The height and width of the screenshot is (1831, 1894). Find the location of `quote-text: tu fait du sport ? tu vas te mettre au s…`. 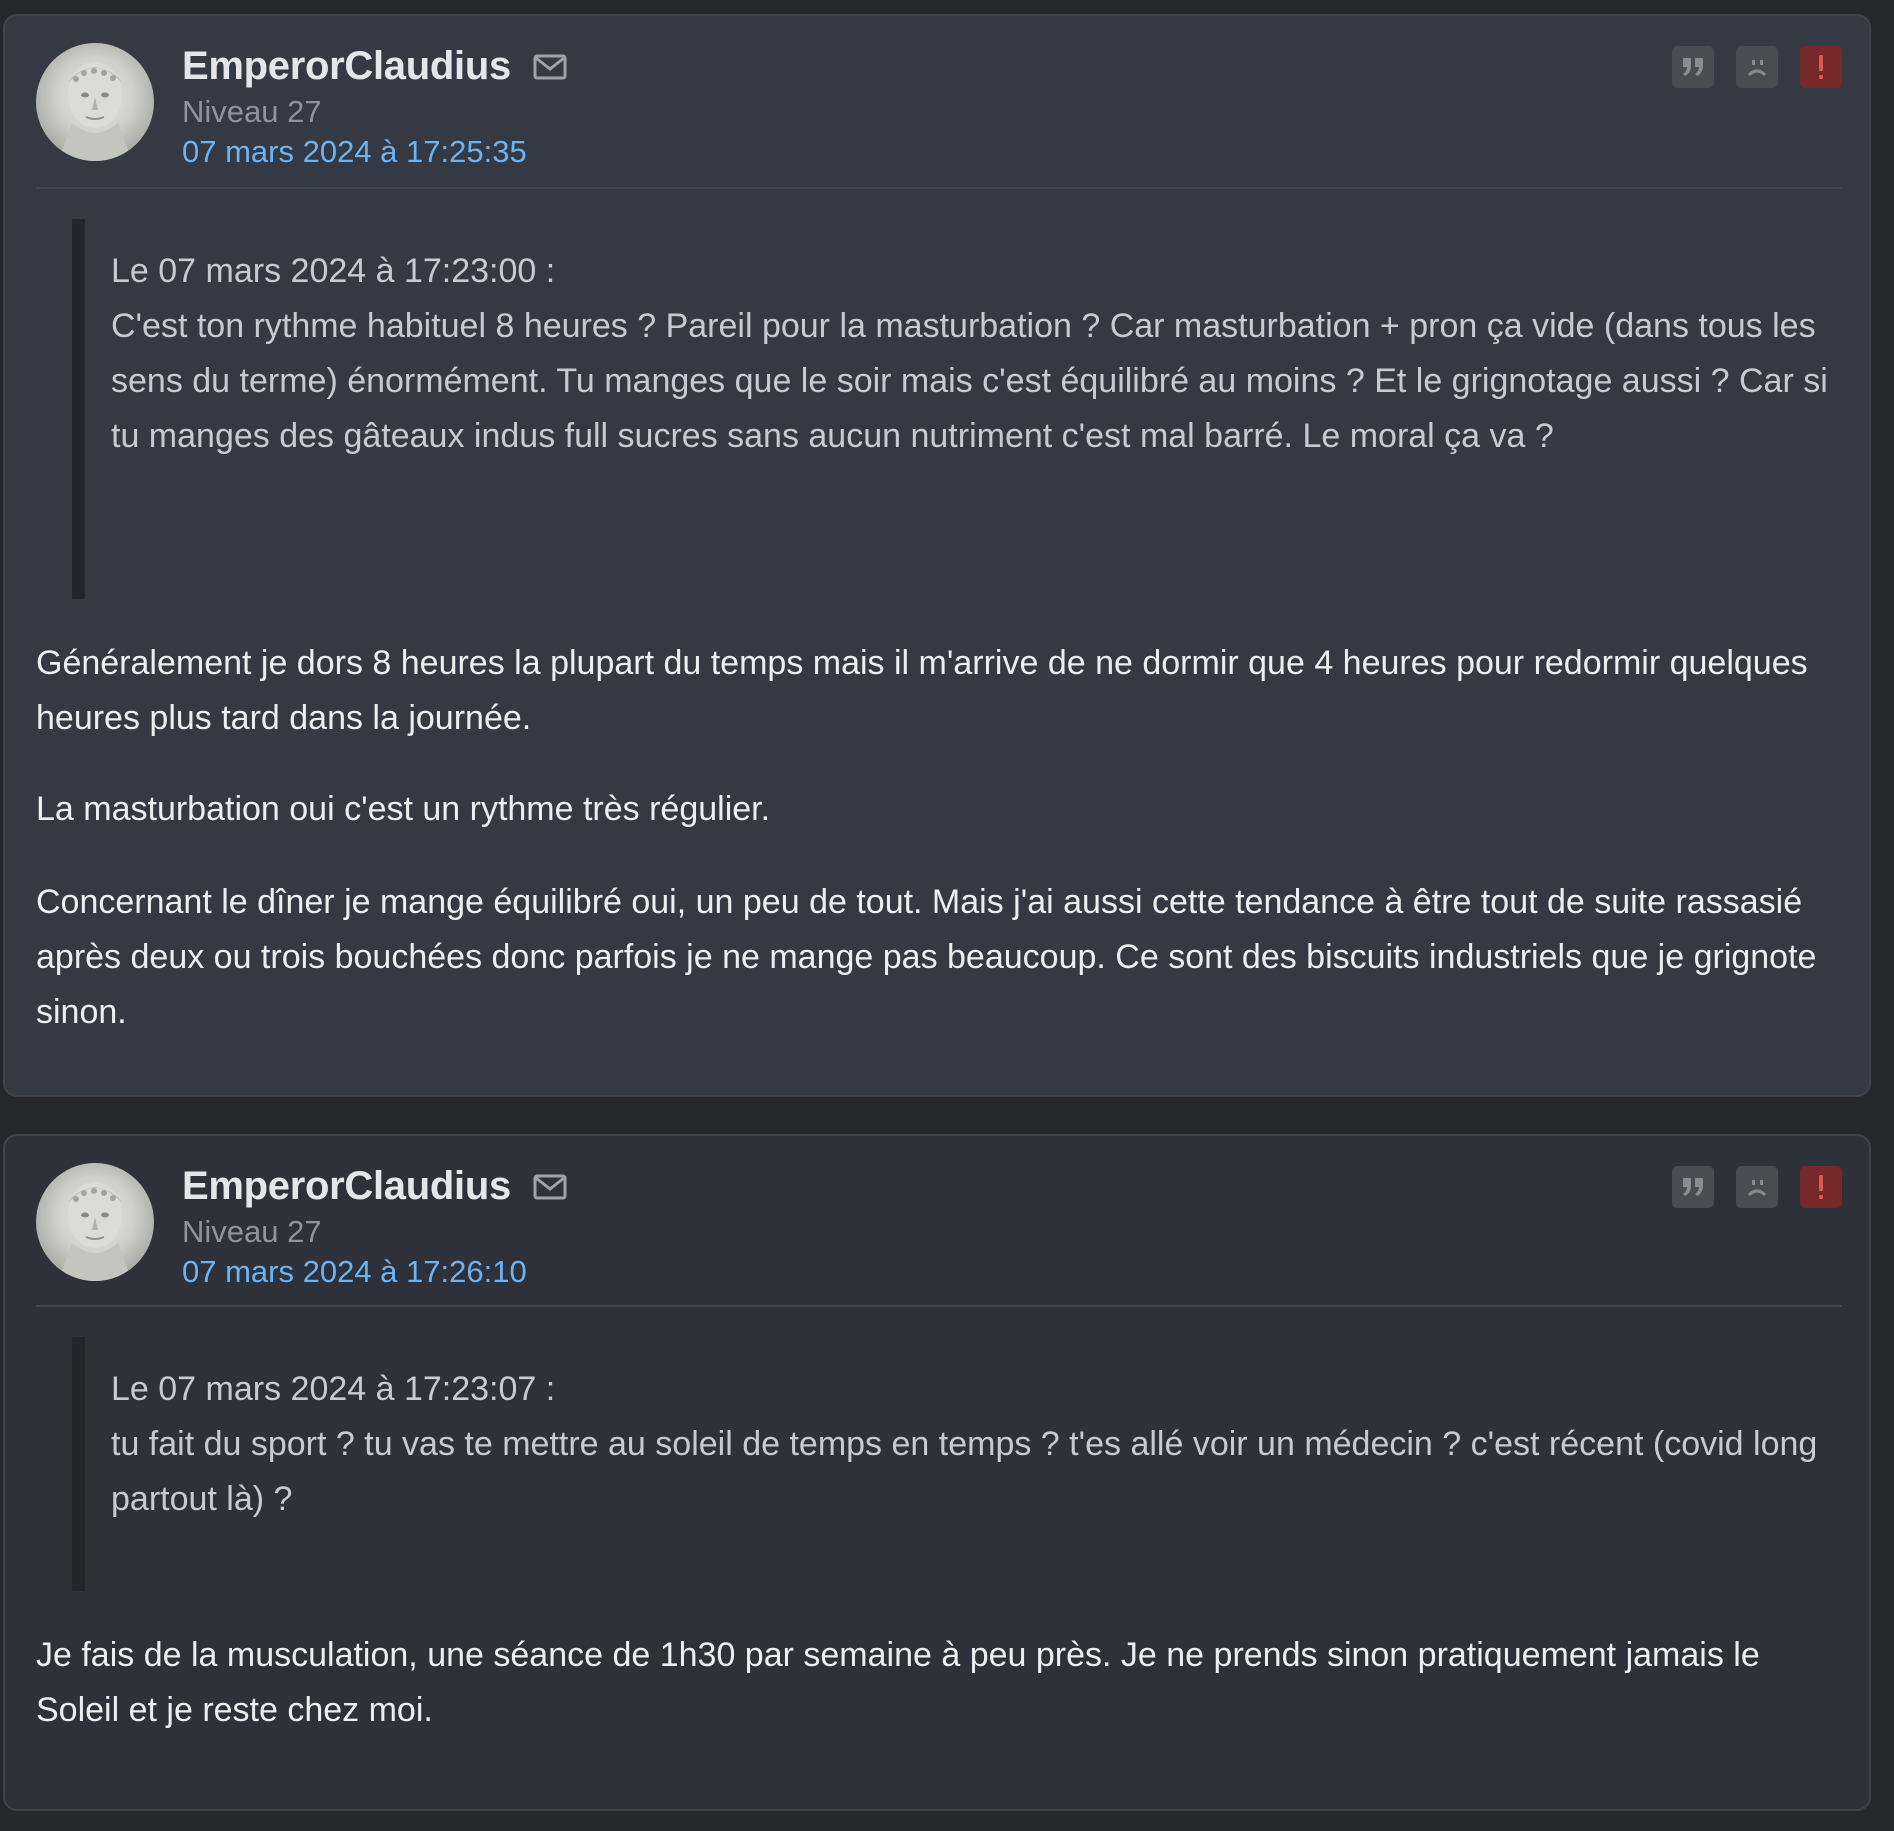

quote-text: tu fait du sport ? tu vas te mettre au s… is located at coordinates (964, 1471).